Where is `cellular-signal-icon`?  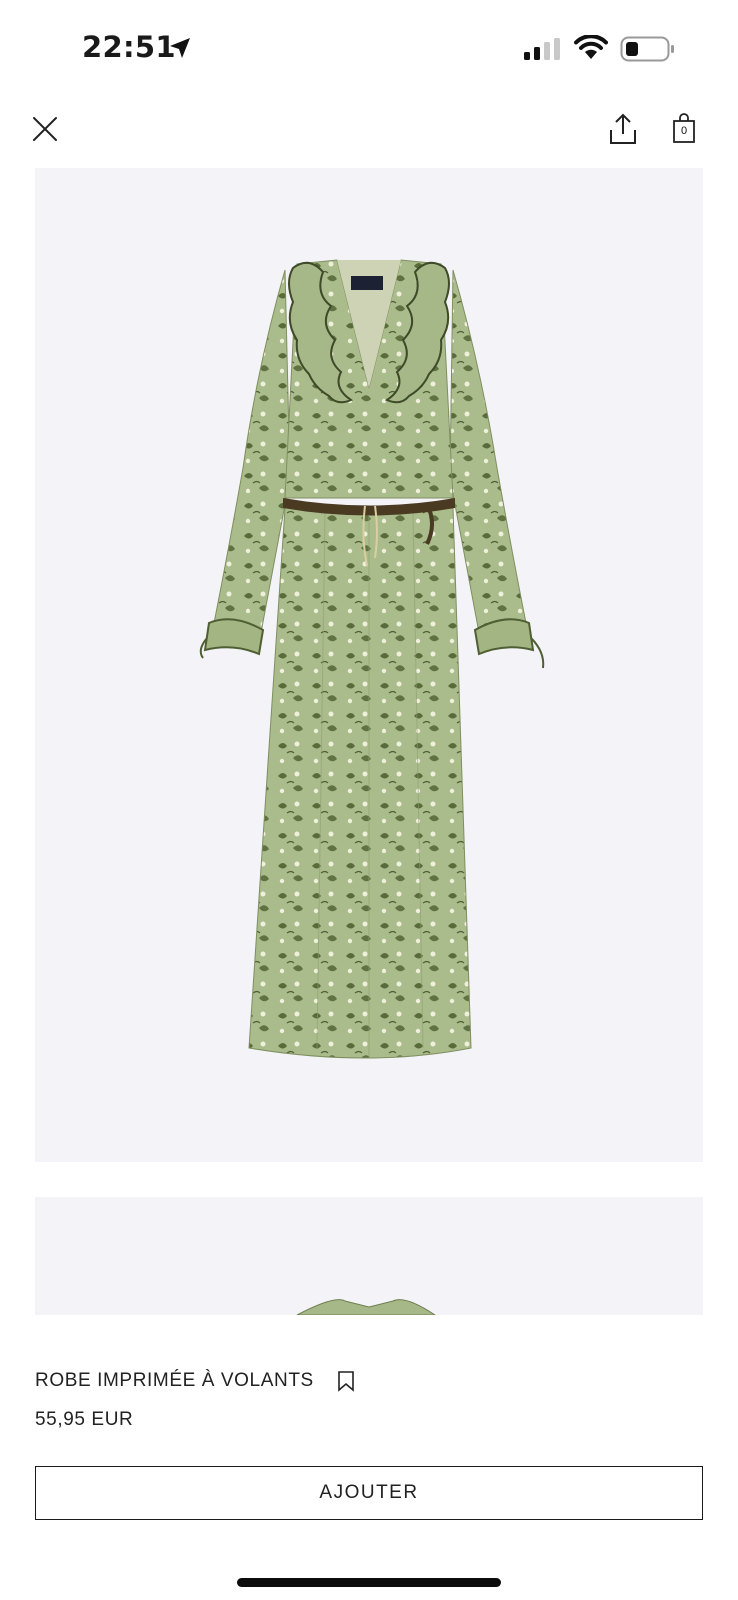
cellular-signal-icon is located at coordinates (542, 49).